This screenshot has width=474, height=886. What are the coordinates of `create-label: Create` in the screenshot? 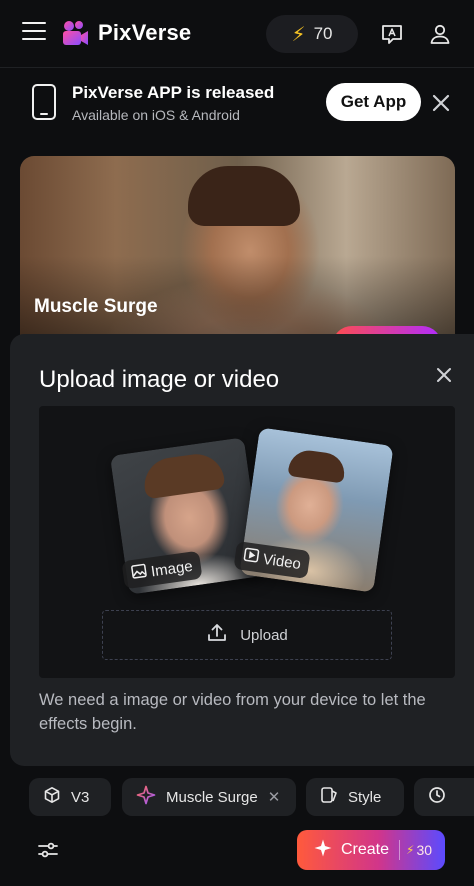 It's located at (365, 849).